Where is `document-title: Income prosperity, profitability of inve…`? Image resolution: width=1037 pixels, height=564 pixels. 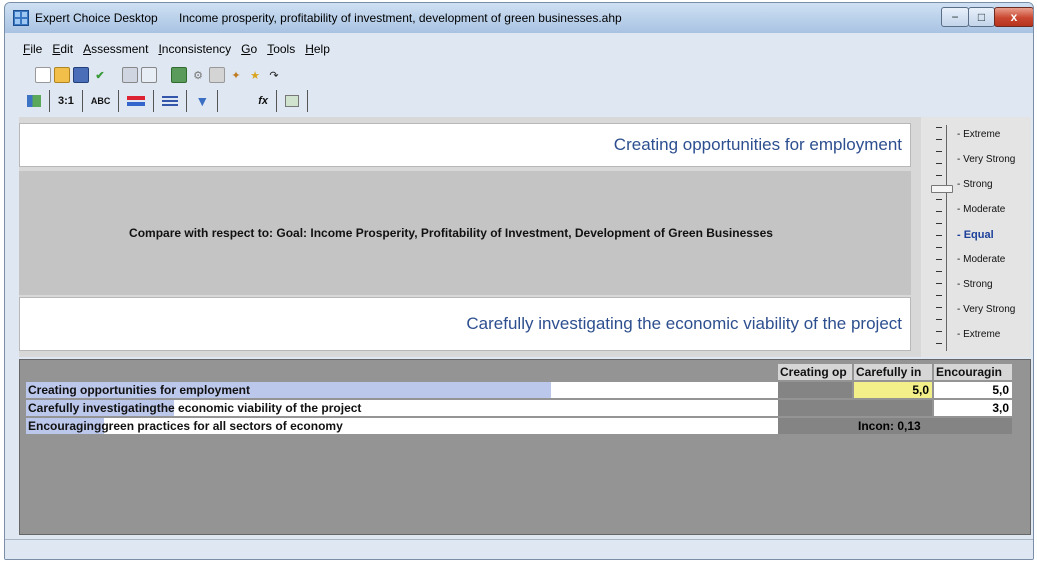 document-title: Income prosperity, profitability of inve… is located at coordinates (400, 18).